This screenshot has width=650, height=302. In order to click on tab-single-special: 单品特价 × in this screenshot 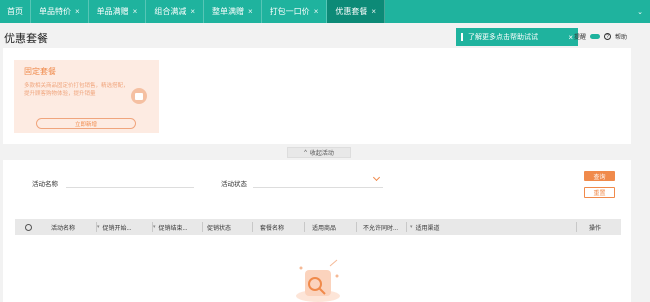, I will do `click(60, 11)`.